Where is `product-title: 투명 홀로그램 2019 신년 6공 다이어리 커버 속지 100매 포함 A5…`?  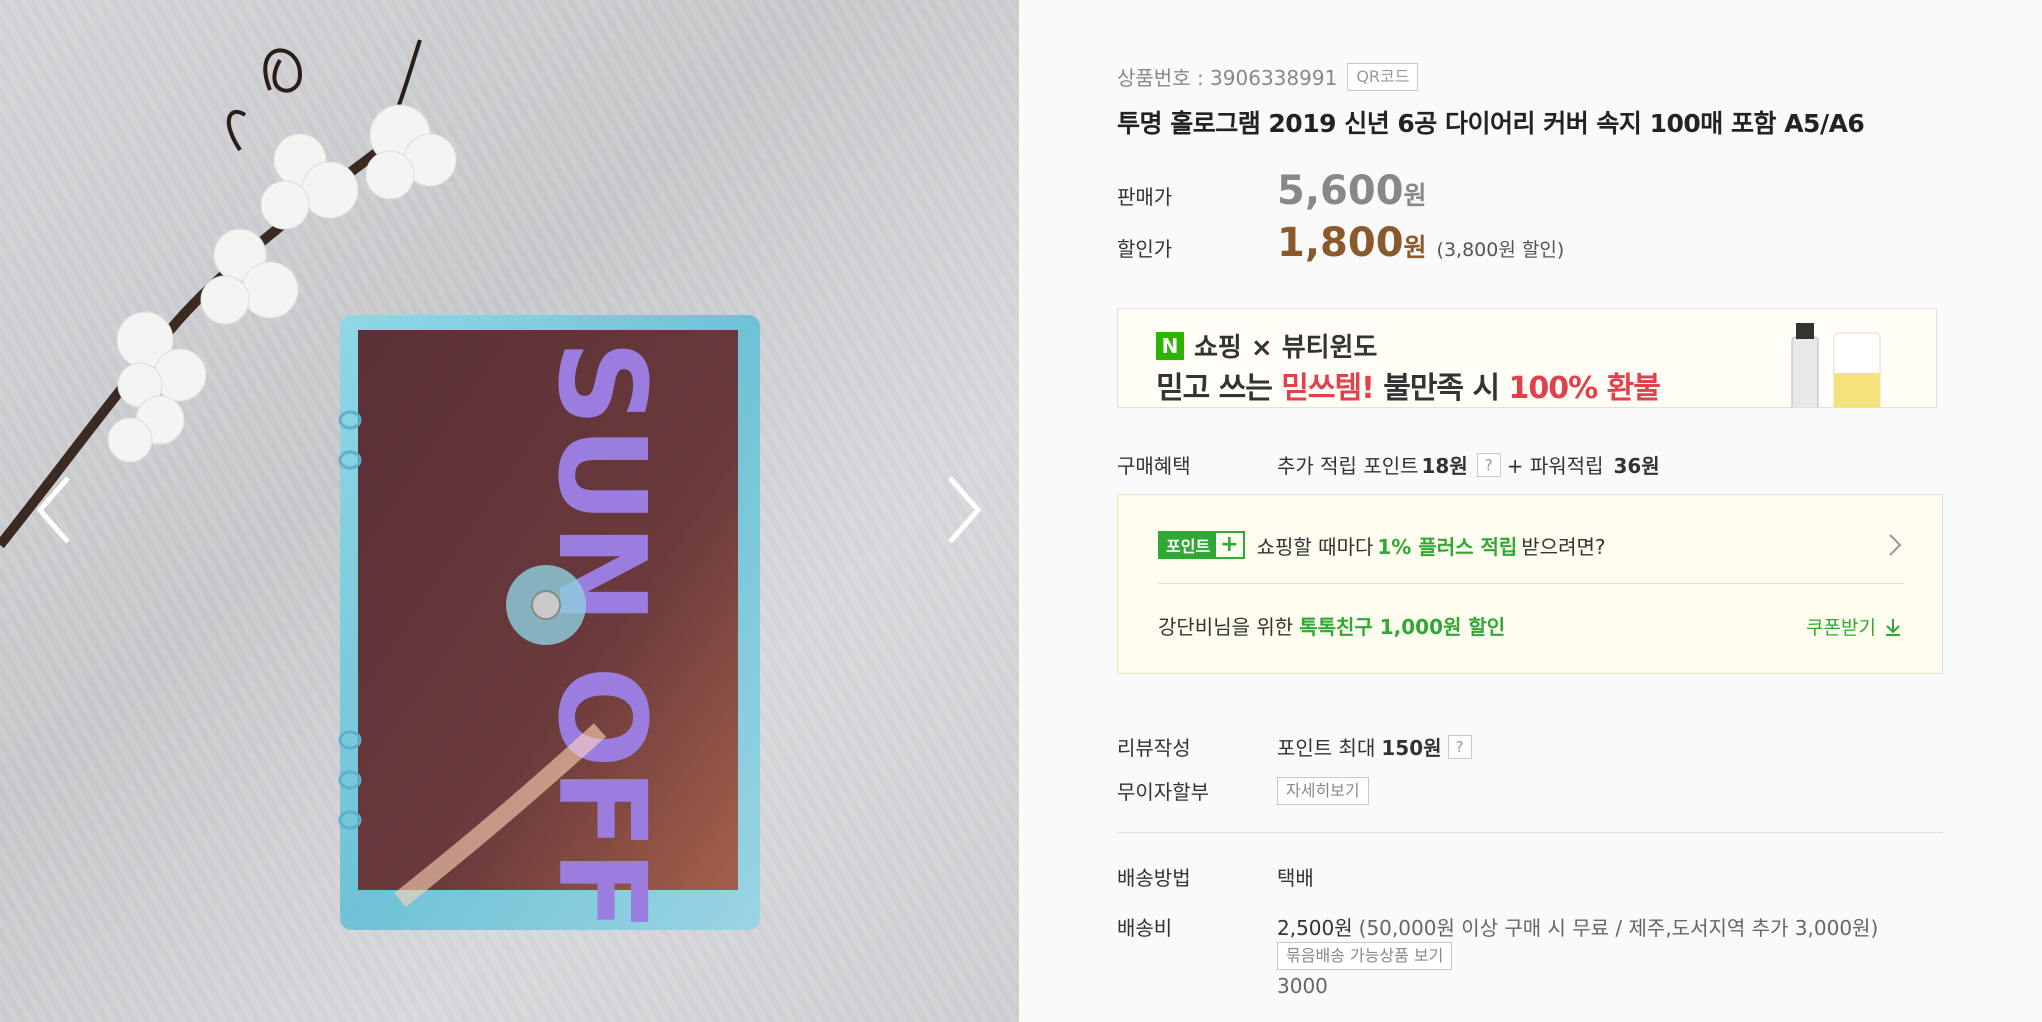 product-title: 투명 홀로그램 2019 신년 6공 다이어리 커버 속지 100매 포함 A5… is located at coordinates (1491, 123).